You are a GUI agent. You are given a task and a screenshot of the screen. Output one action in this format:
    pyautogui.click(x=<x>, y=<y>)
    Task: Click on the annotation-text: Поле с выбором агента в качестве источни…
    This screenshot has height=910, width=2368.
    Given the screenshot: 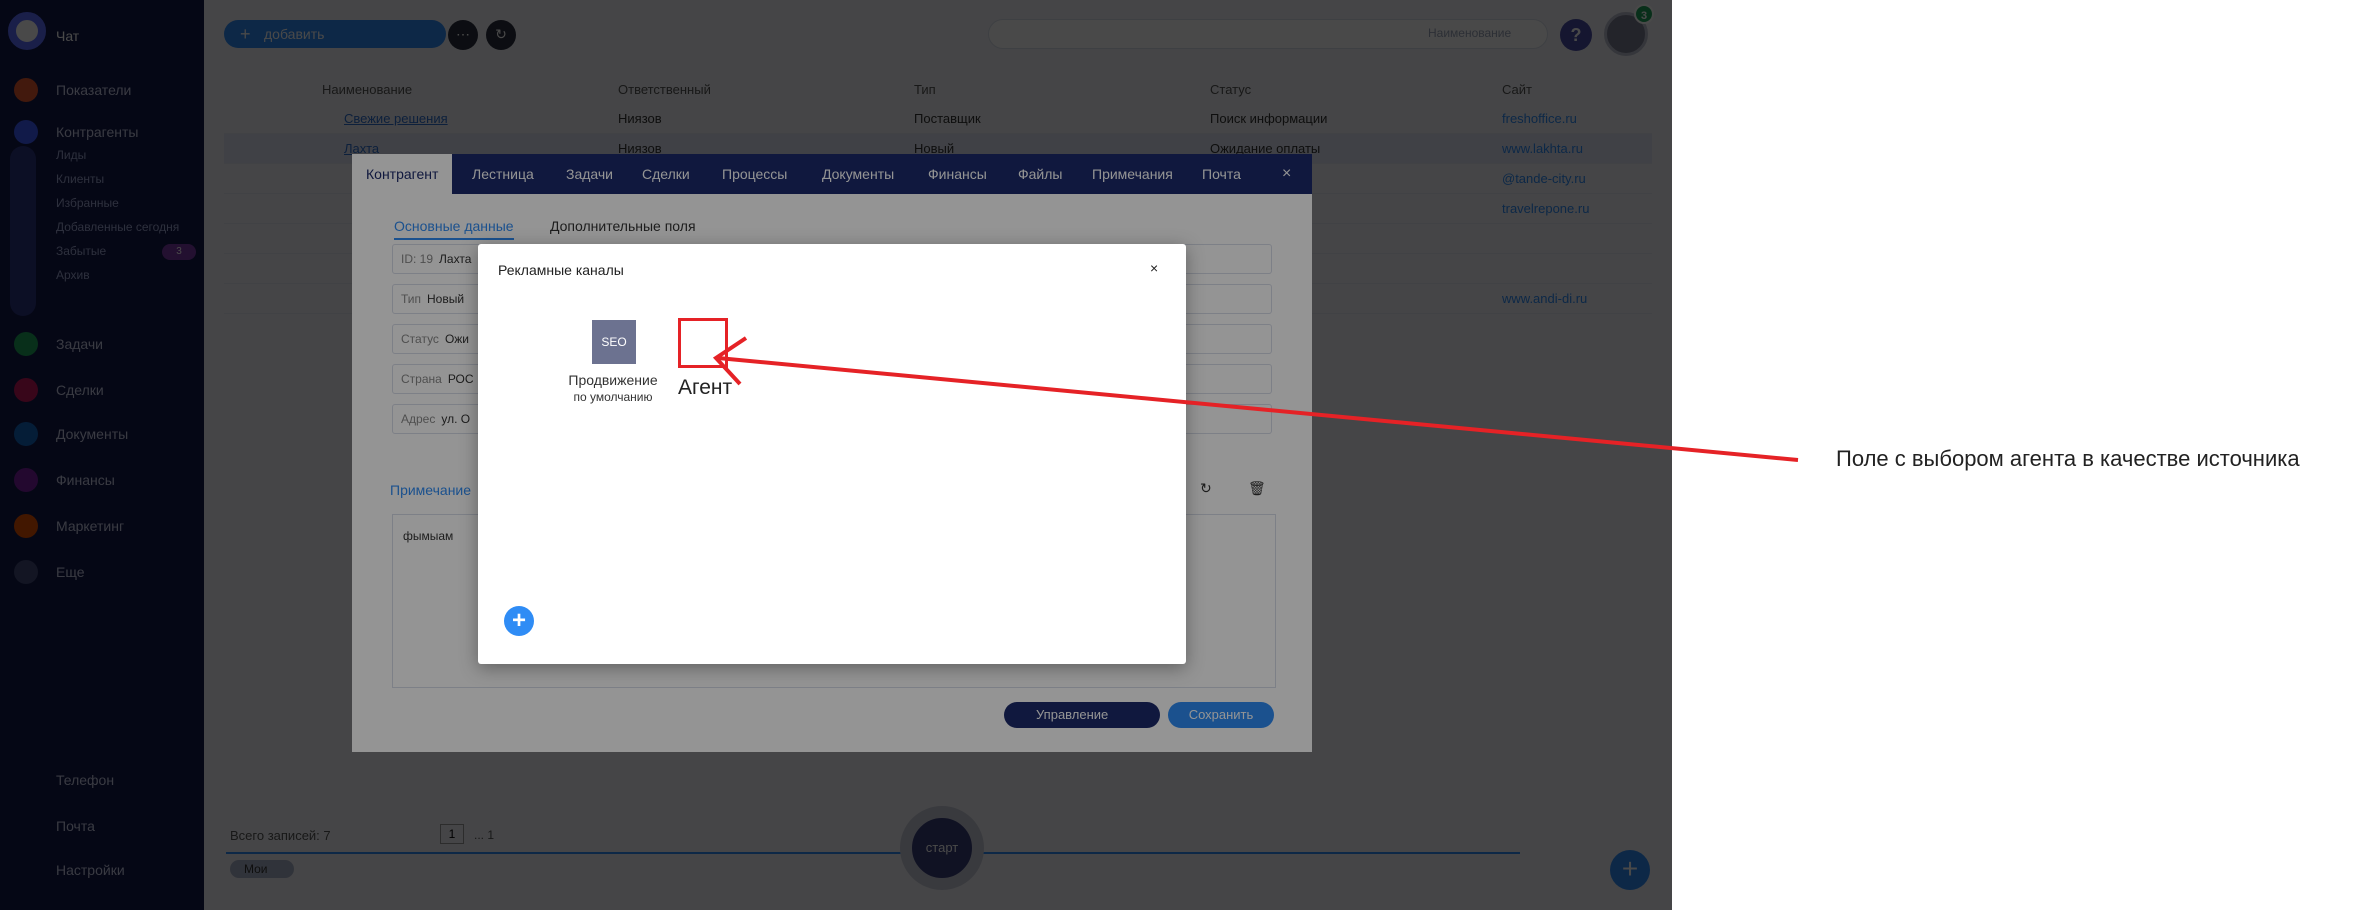 What is the action you would take?
    pyautogui.click(x=2068, y=458)
    